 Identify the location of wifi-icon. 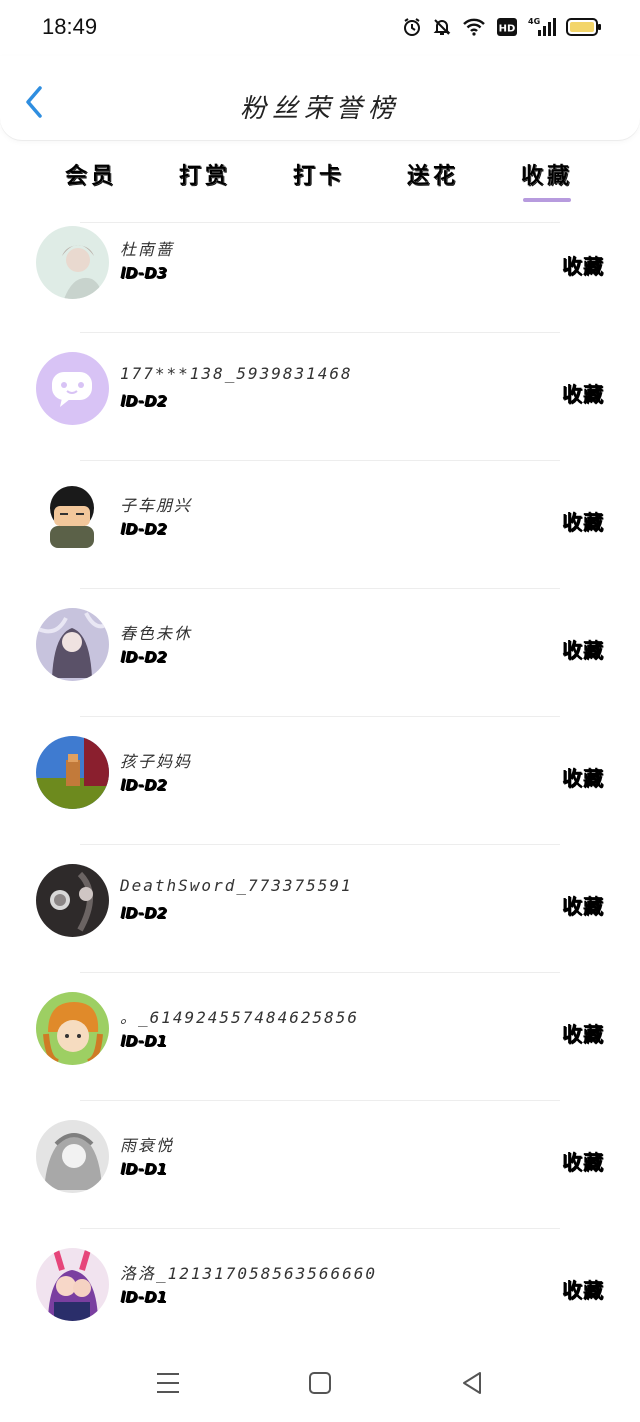
(474, 27).